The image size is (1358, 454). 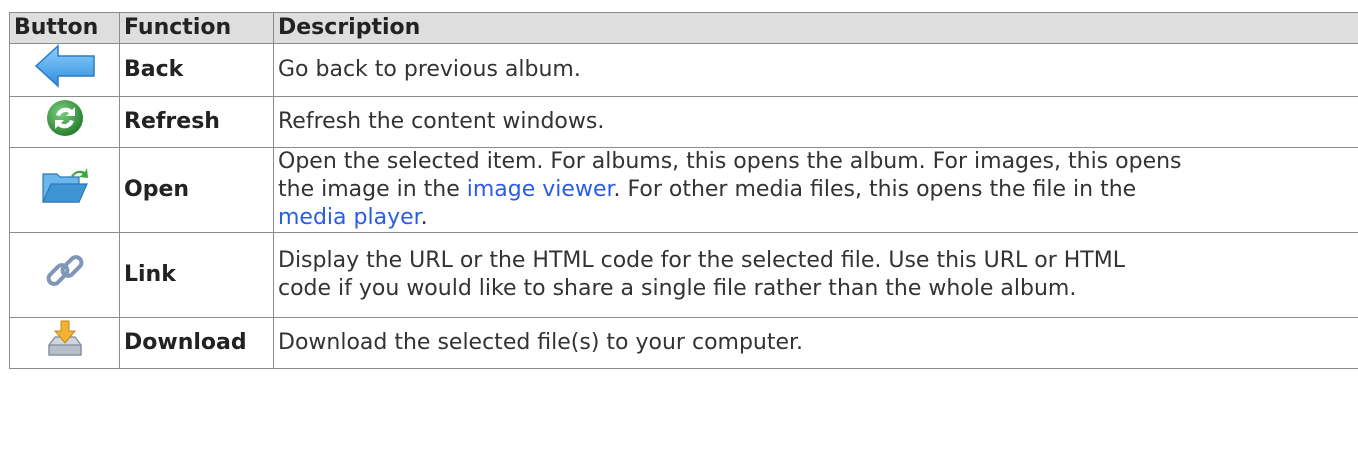 I want to click on table-row: Refresh Refresh the content windows., so click(x=683, y=122).